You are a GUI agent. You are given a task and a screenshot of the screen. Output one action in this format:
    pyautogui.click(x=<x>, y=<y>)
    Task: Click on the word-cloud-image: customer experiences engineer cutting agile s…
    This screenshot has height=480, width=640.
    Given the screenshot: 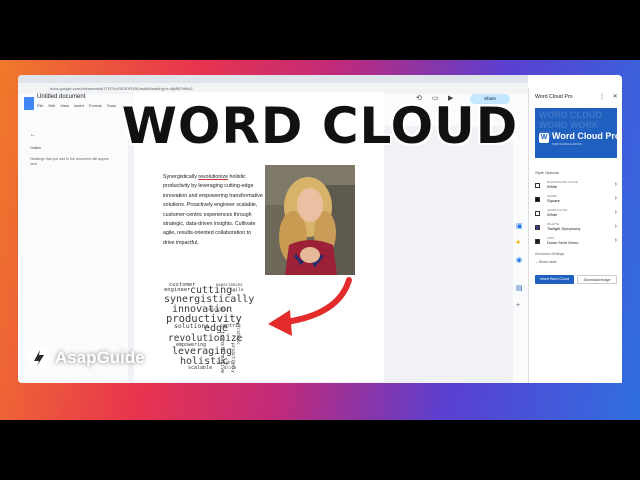 What is the action you would take?
    pyautogui.click(x=210, y=328)
    